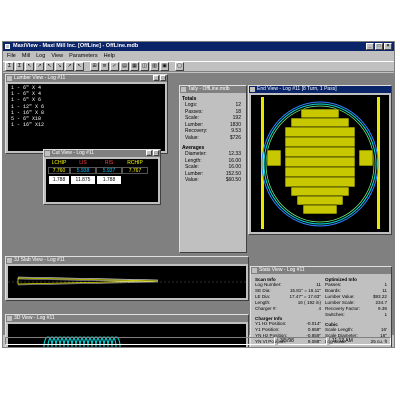 The image size is (400, 400). What do you see at coordinates (73, 153) in the screenshot?
I see `cut-view-title: Cut View - Log #11` at bounding box center [73, 153].